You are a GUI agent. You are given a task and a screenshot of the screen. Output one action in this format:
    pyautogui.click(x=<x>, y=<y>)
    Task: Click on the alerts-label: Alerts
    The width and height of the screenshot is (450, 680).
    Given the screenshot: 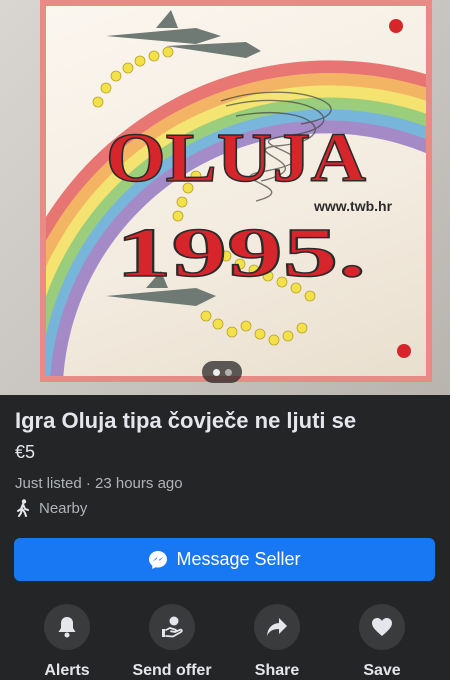 What is the action you would take?
    pyautogui.click(x=67, y=670)
    